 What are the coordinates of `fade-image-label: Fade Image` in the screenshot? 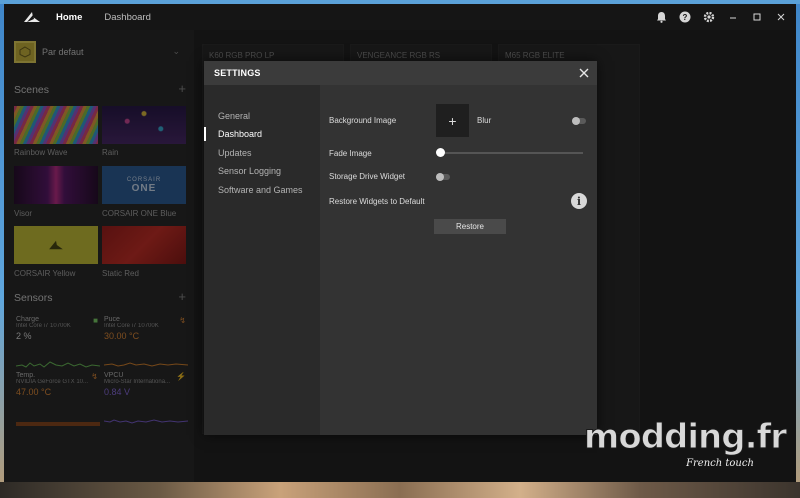 It's located at (350, 153).